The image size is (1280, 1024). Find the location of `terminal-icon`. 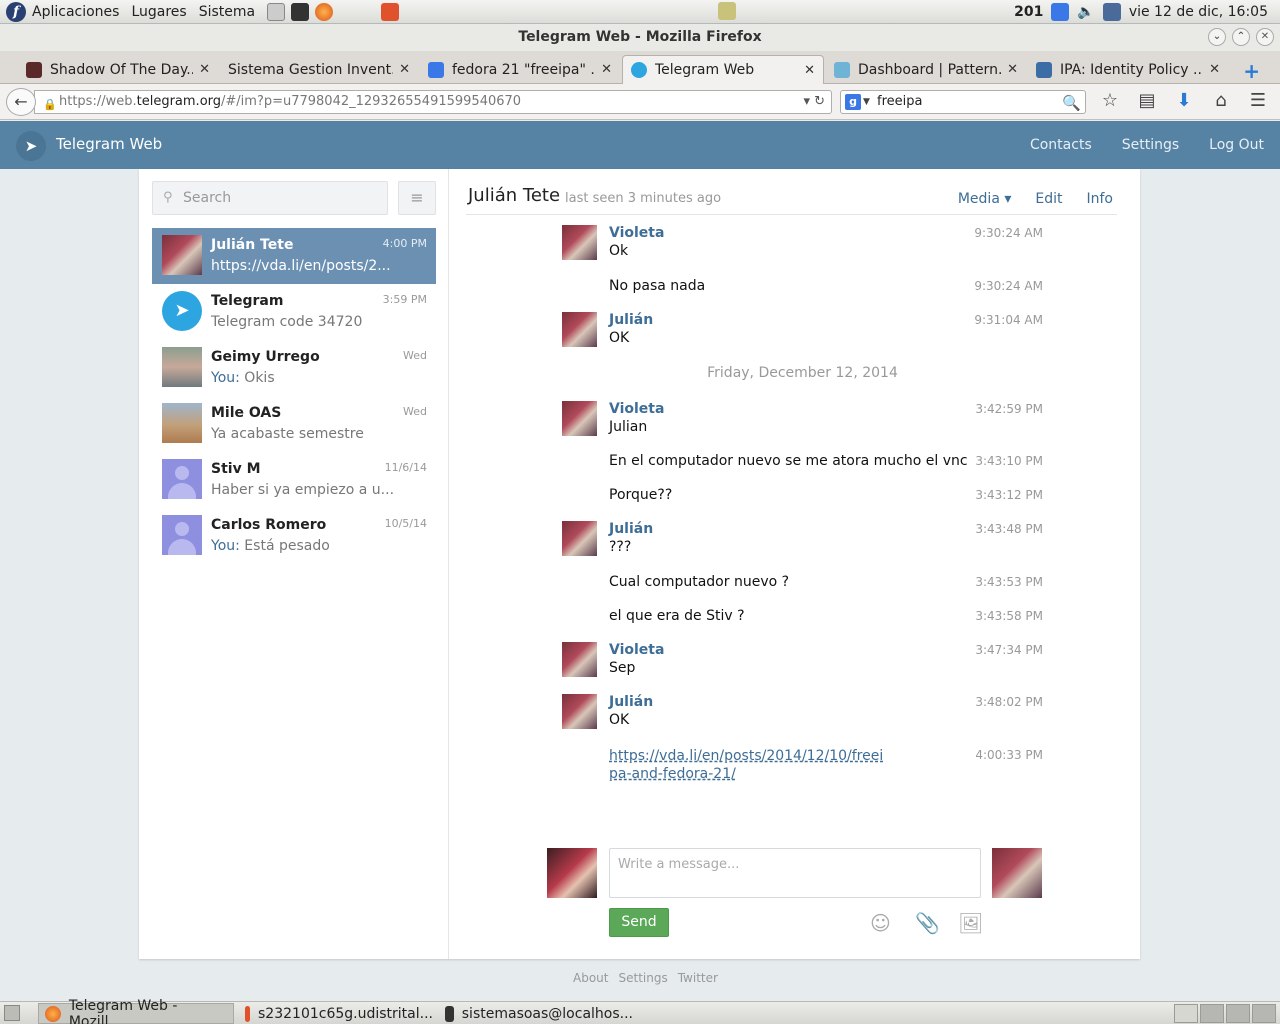

terminal-icon is located at coordinates (449, 1013).